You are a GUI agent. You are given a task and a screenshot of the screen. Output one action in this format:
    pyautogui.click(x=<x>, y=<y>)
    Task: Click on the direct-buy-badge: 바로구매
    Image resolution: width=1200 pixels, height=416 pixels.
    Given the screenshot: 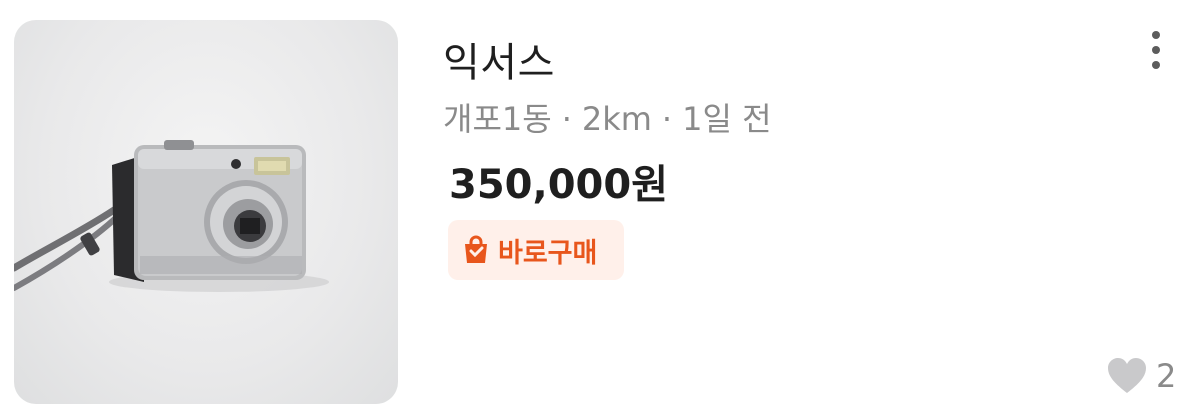 What is the action you would take?
    pyautogui.click(x=536, y=250)
    